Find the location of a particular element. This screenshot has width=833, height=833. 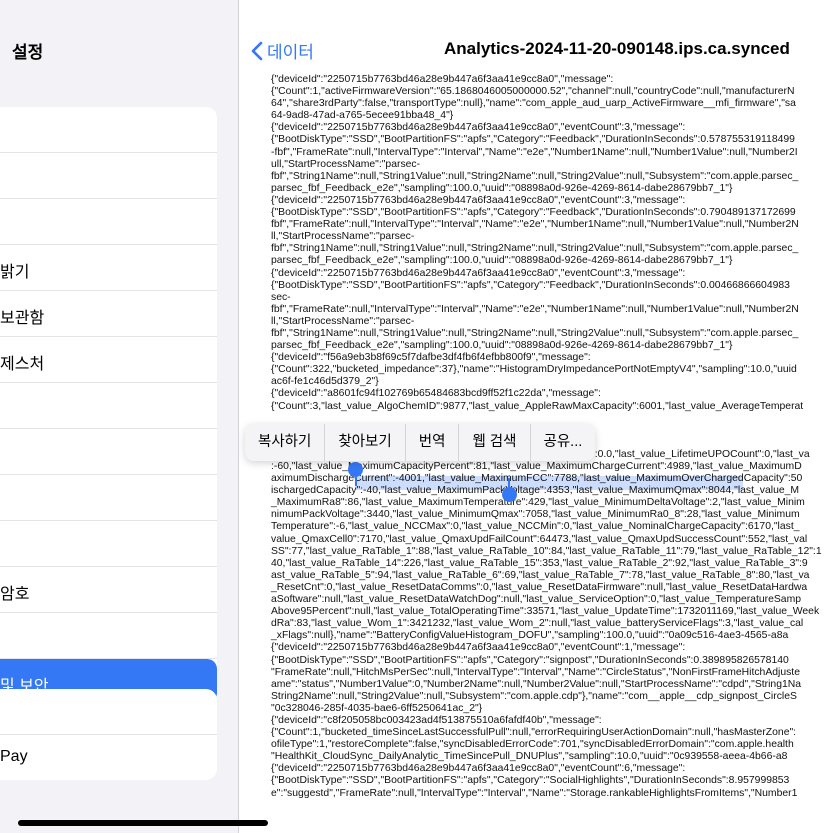

sidebar-item-brightness: 밝기 is located at coordinates (108, 268).